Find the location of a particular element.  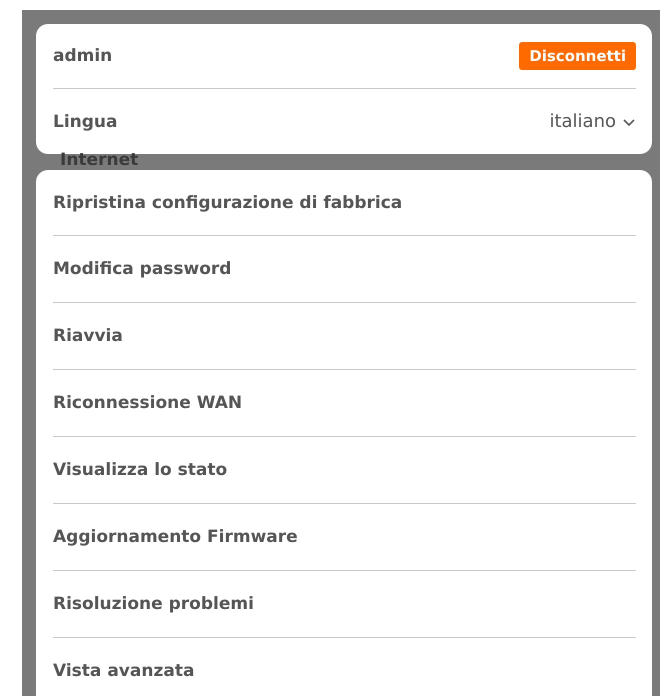

language-label: Lingua is located at coordinates (85, 122).